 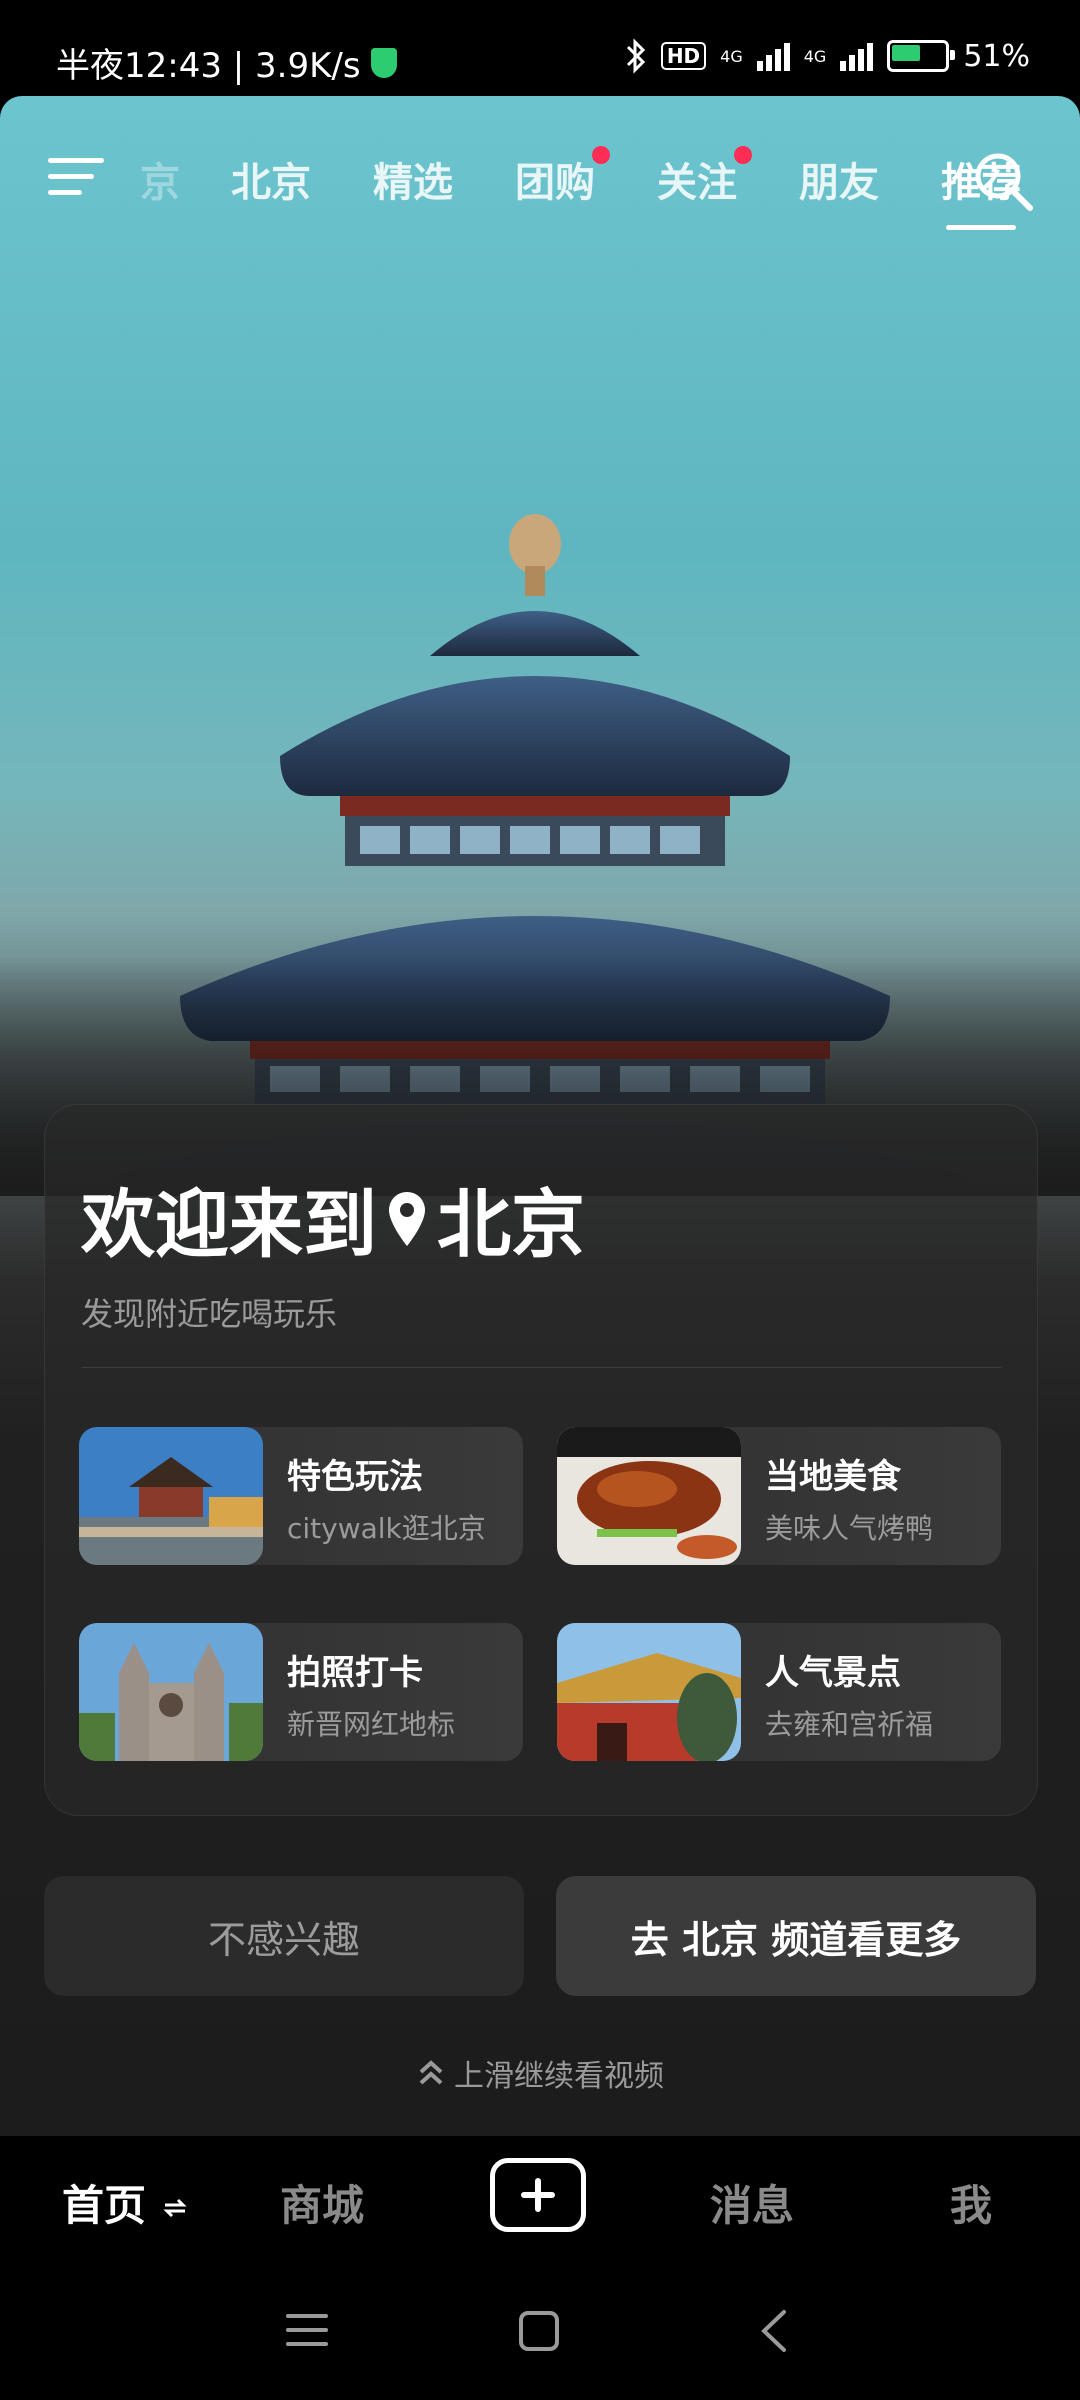 I want to click on feature-title: 当地美食, so click(x=833, y=1477).